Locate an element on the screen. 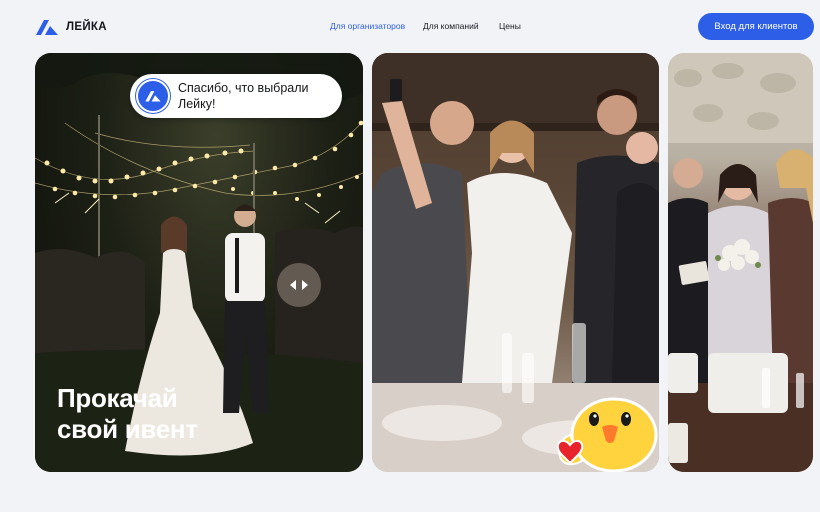  toast-message: Спасибо, что выбрали Лейку! is located at coordinates (243, 96).